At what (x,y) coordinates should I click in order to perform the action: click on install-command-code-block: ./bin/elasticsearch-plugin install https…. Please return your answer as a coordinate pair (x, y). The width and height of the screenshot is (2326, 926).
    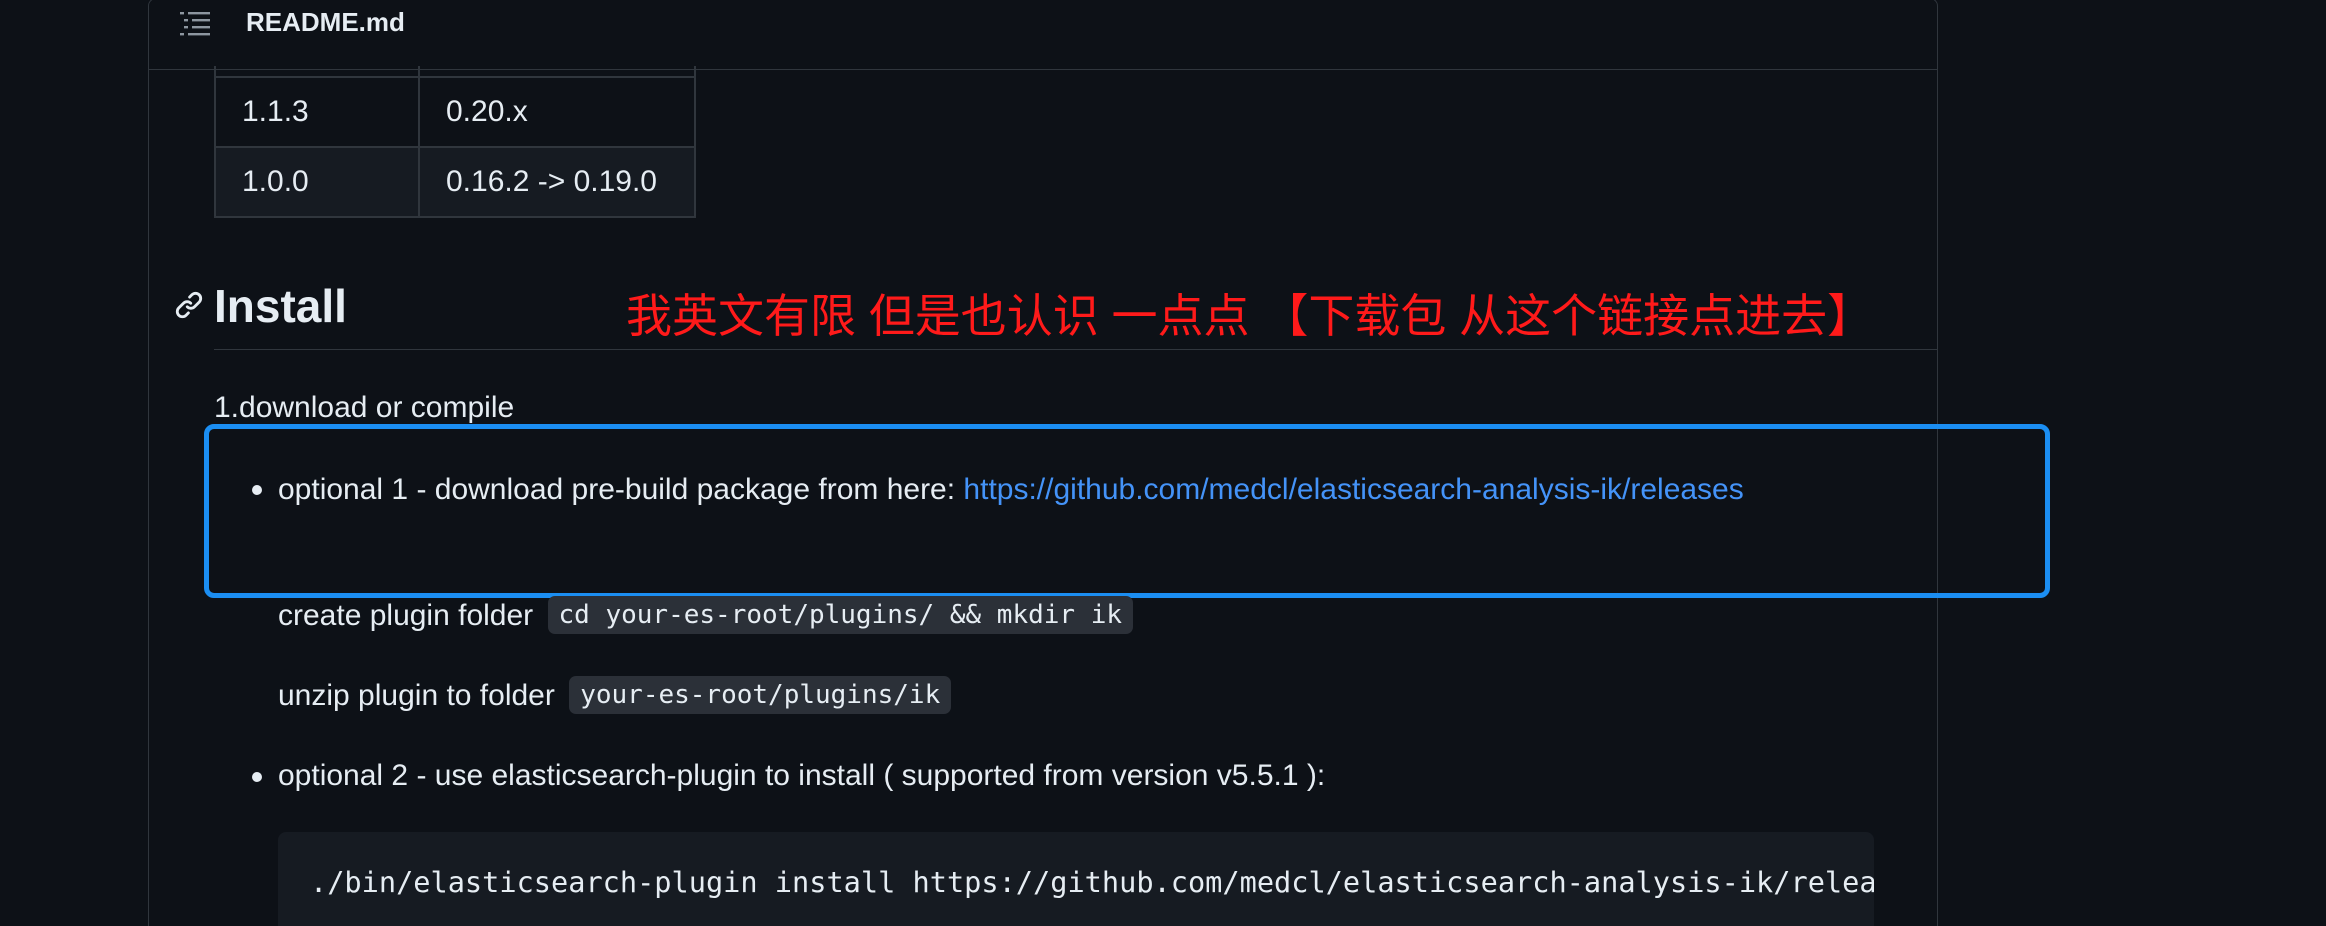
    Looking at the image, I should click on (1076, 879).